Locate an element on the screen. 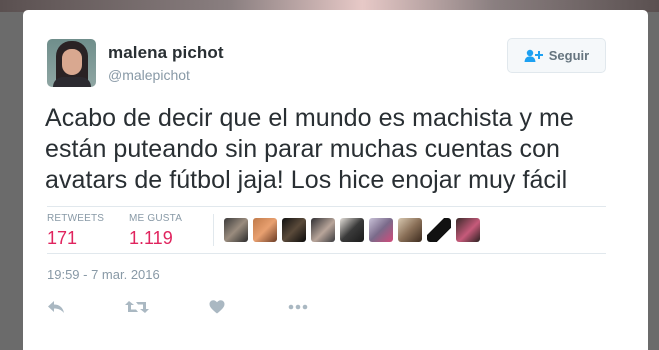 The height and width of the screenshot is (350, 659). tweet-timestamp: 19:59 - 7 mar. 2016 is located at coordinates (103, 274).